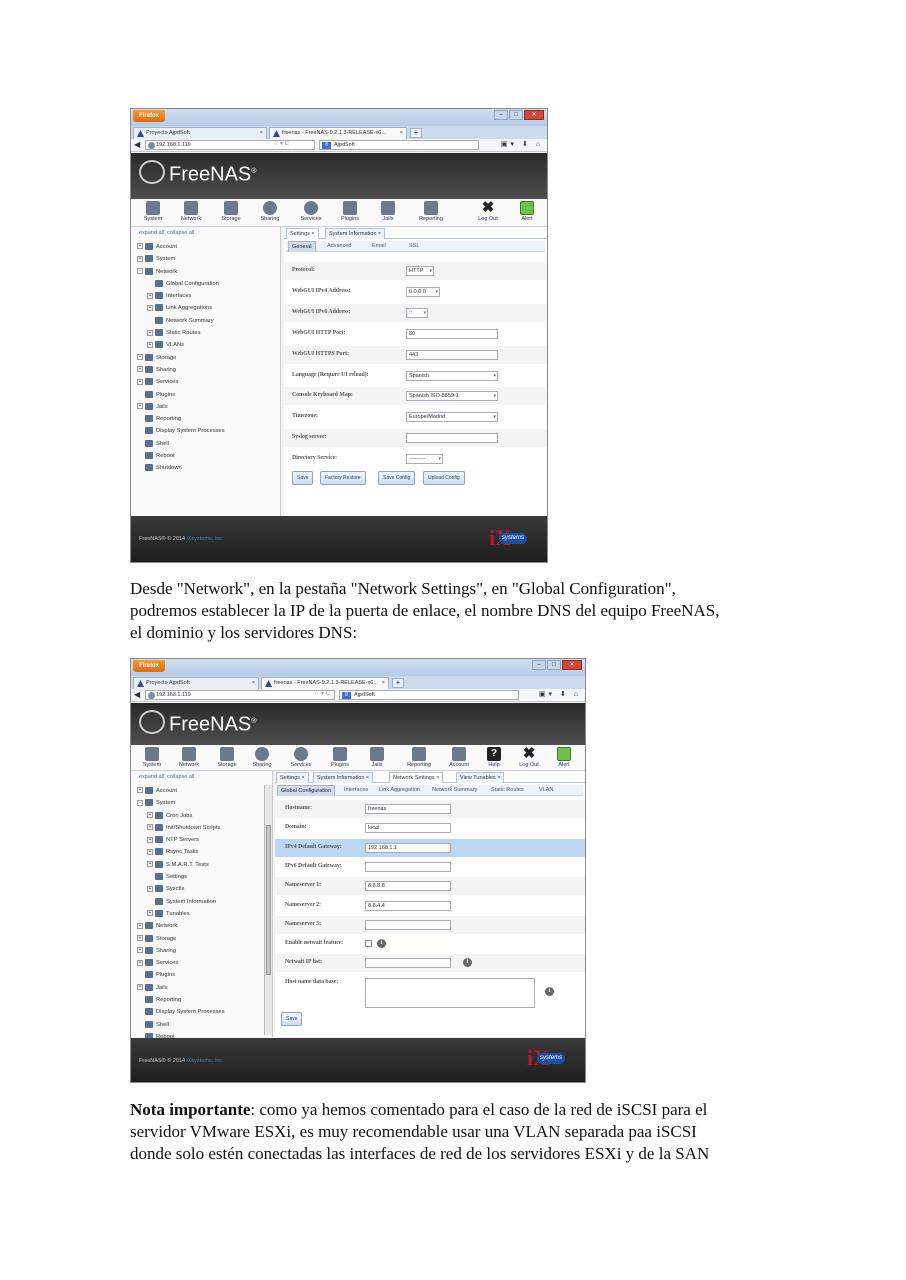  Describe the element at coordinates (181, 865) in the screenshot. I see `sidebar-item-s-m-a-r-t-tests: + S.M.A.R.T. Tests` at that location.